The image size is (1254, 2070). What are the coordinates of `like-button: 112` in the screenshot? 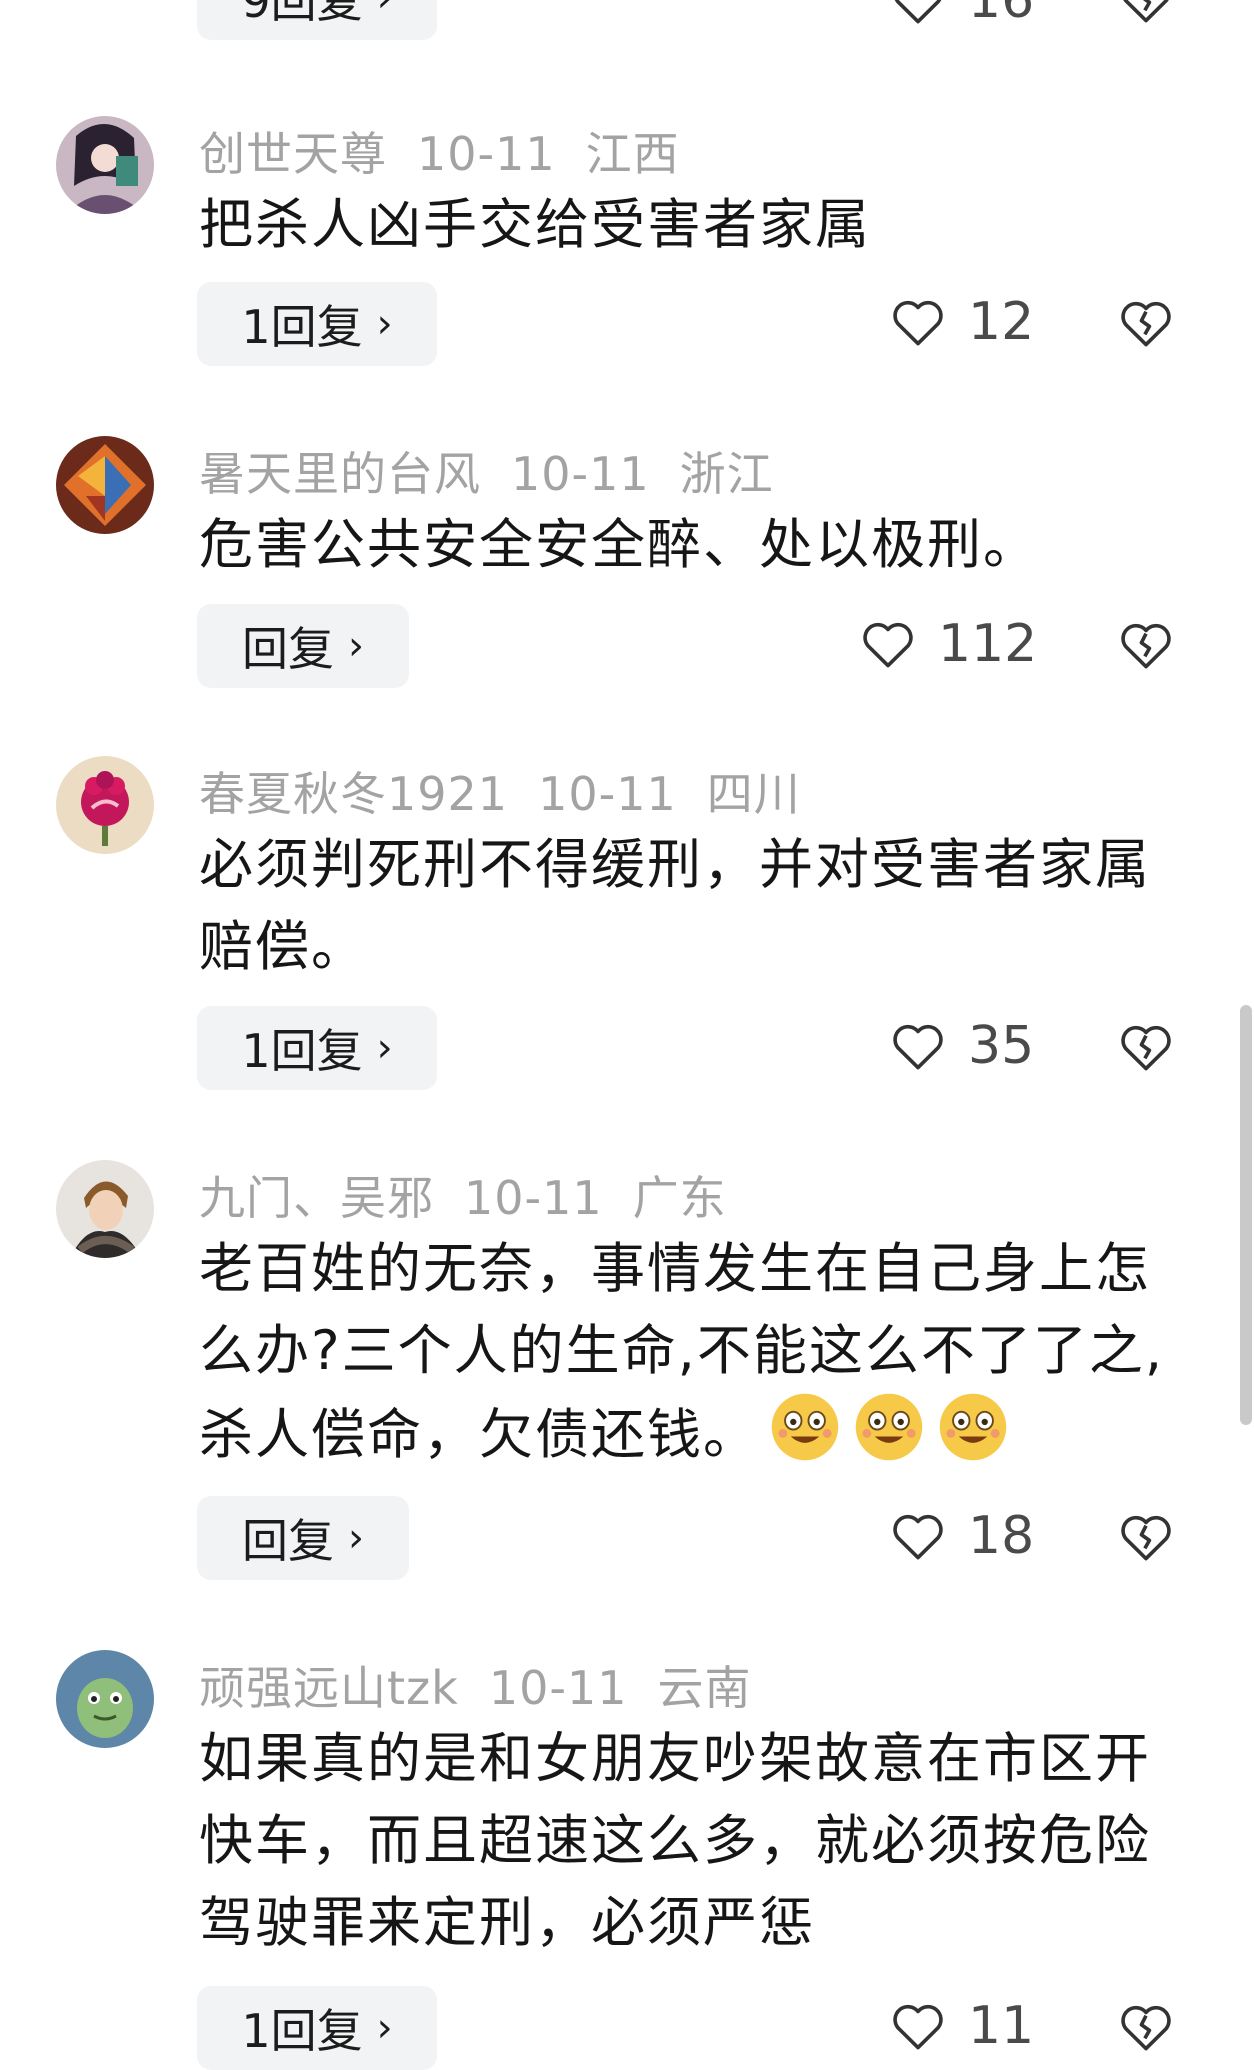 It's located at (948, 644).